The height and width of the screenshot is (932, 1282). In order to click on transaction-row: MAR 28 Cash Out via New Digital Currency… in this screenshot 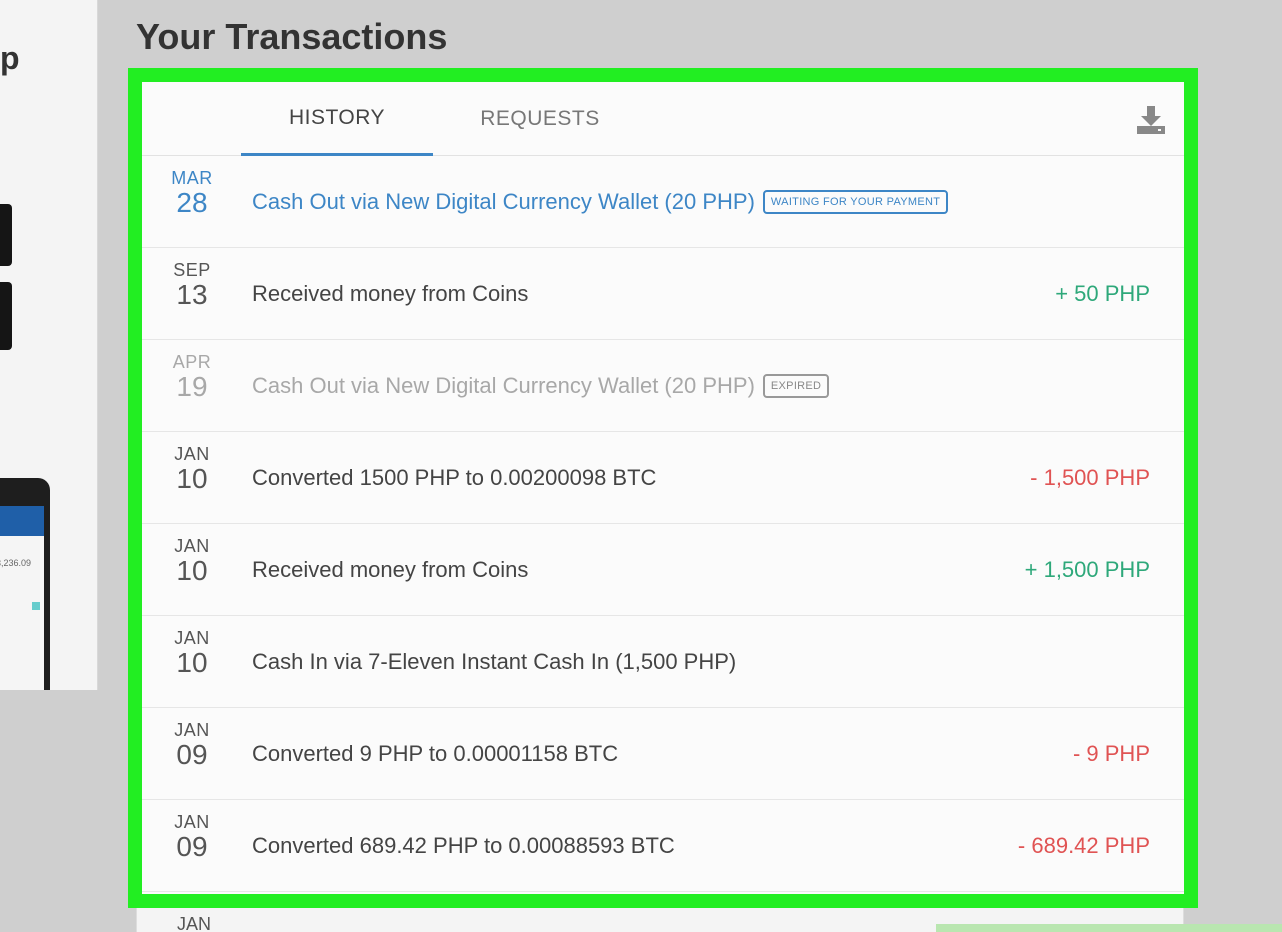, I will do `click(663, 202)`.